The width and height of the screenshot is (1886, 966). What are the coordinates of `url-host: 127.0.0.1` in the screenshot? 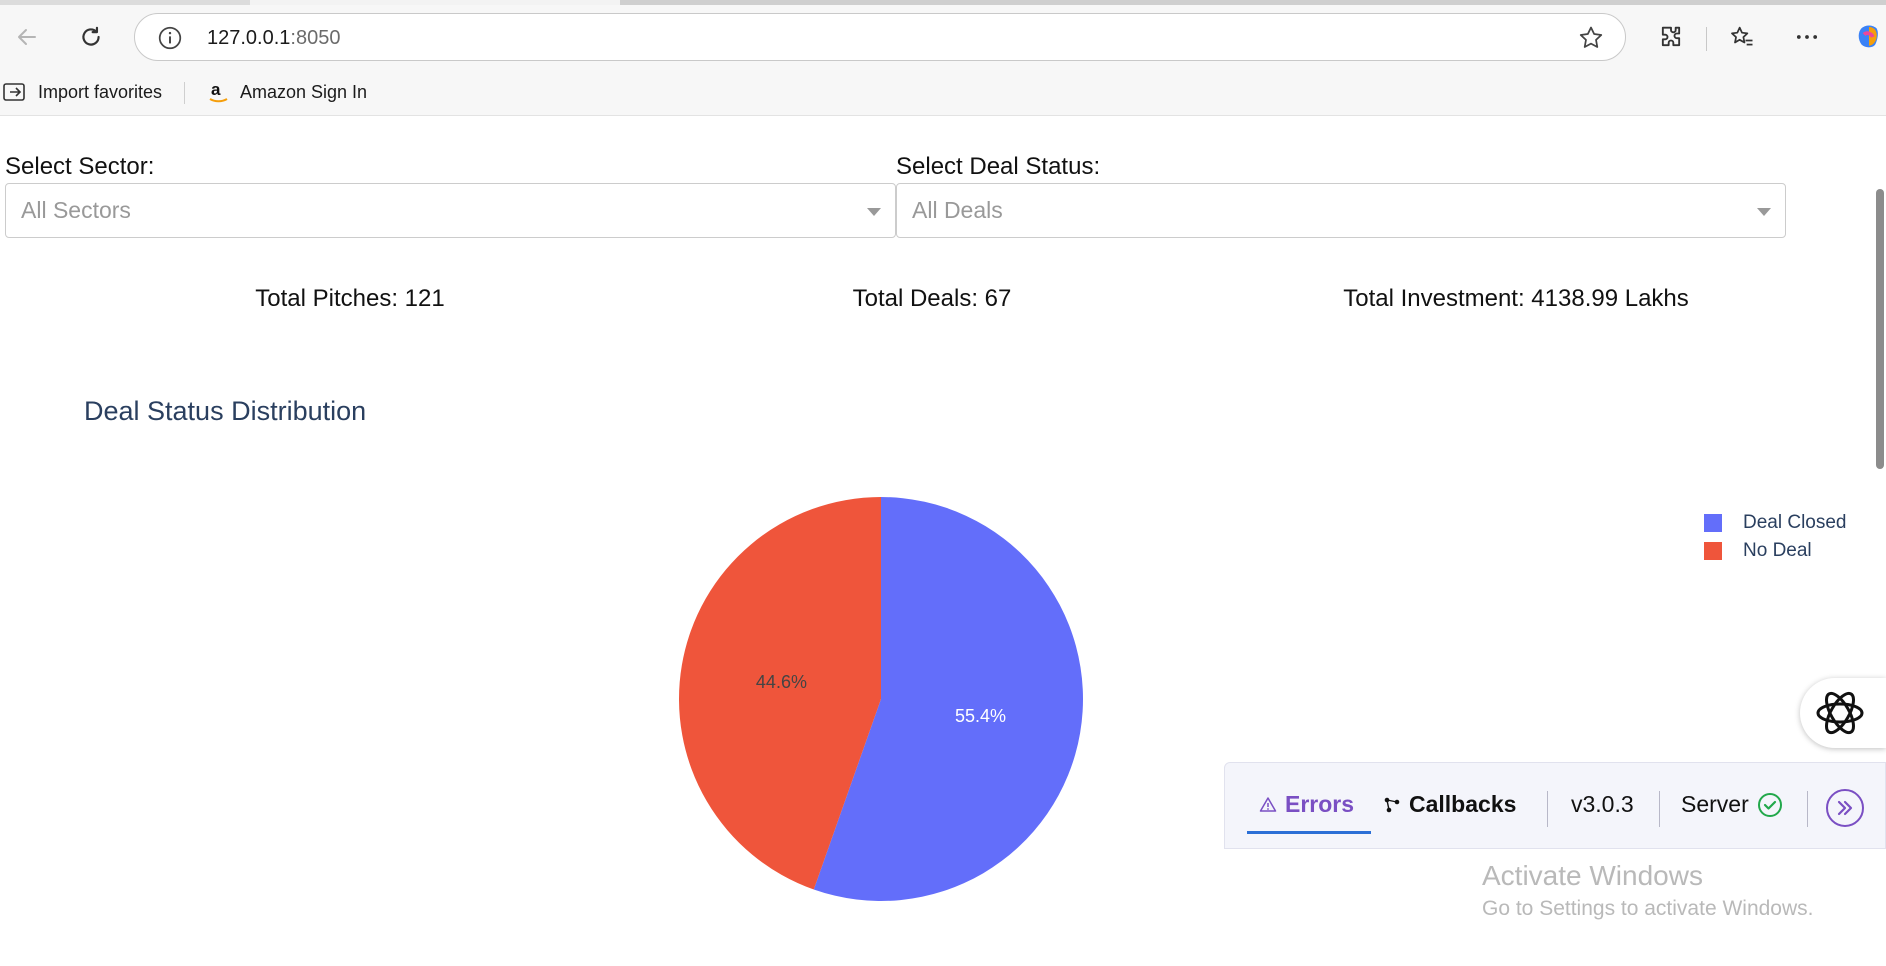 It's located at (249, 38).